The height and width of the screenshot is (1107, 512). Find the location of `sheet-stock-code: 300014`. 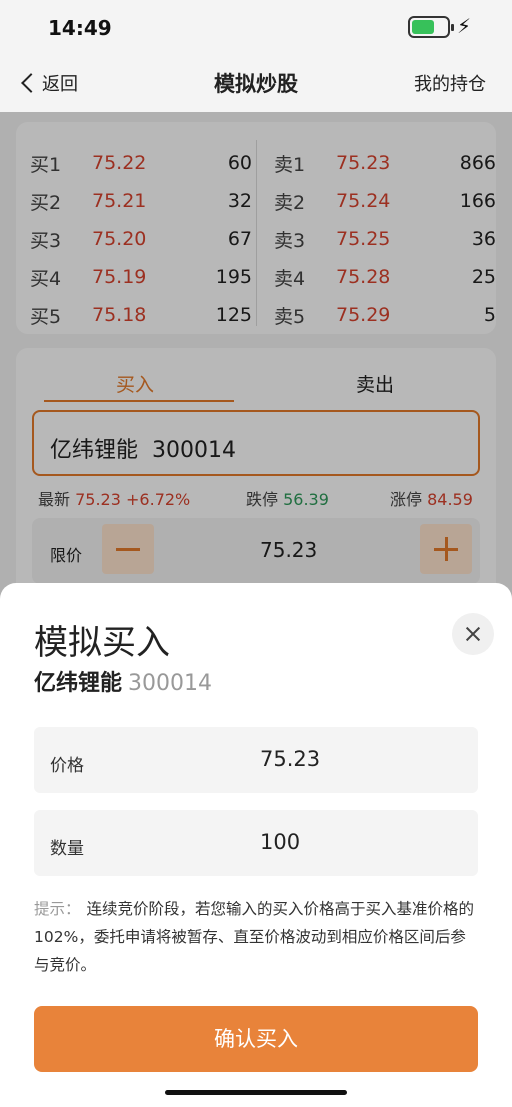

sheet-stock-code: 300014 is located at coordinates (170, 683).